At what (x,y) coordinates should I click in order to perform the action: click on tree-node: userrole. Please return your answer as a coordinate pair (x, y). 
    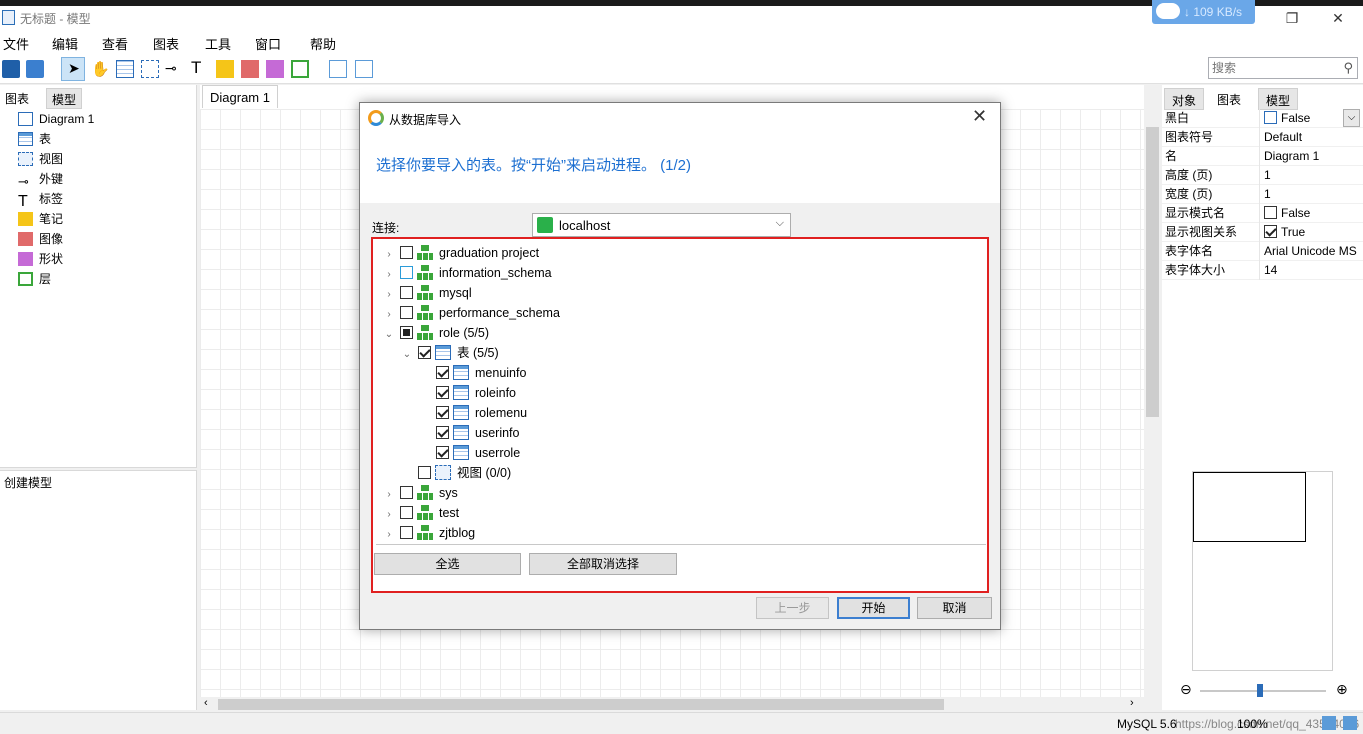
    Looking at the image, I should click on (469, 453).